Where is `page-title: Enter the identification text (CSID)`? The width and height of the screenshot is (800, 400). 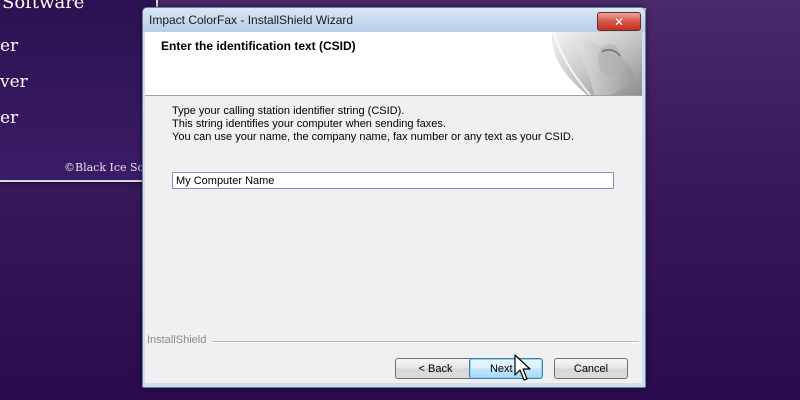
page-title: Enter the identification text (CSID) is located at coordinates (258, 46).